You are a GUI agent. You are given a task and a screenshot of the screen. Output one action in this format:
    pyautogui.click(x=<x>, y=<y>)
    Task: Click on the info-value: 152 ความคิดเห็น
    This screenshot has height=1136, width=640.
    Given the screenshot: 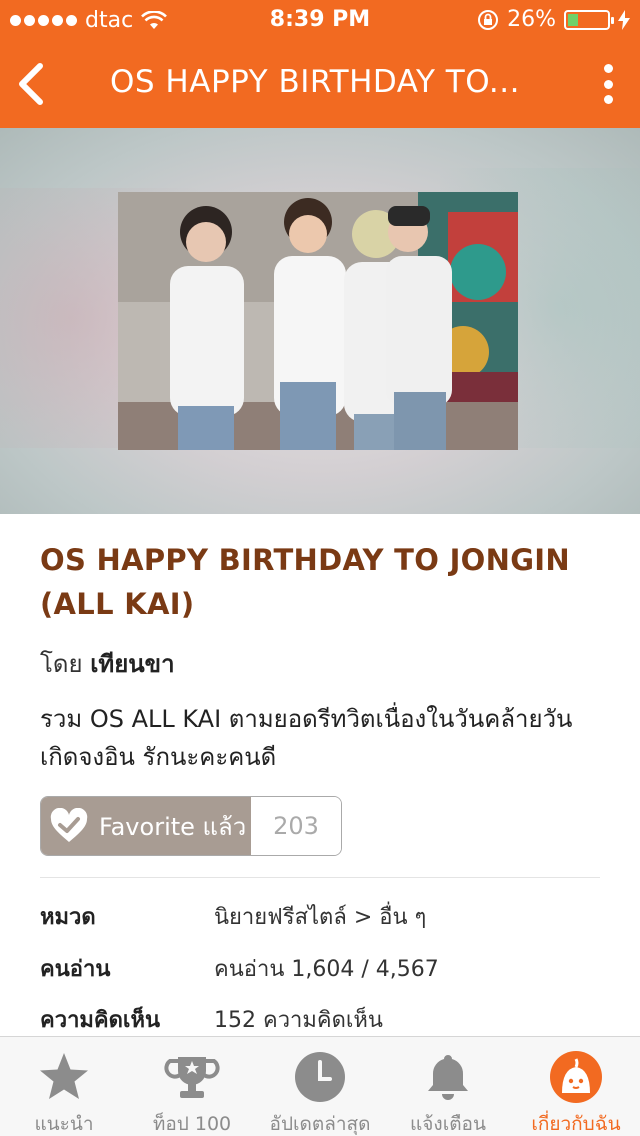 What is the action you would take?
    pyautogui.click(x=298, y=1019)
    